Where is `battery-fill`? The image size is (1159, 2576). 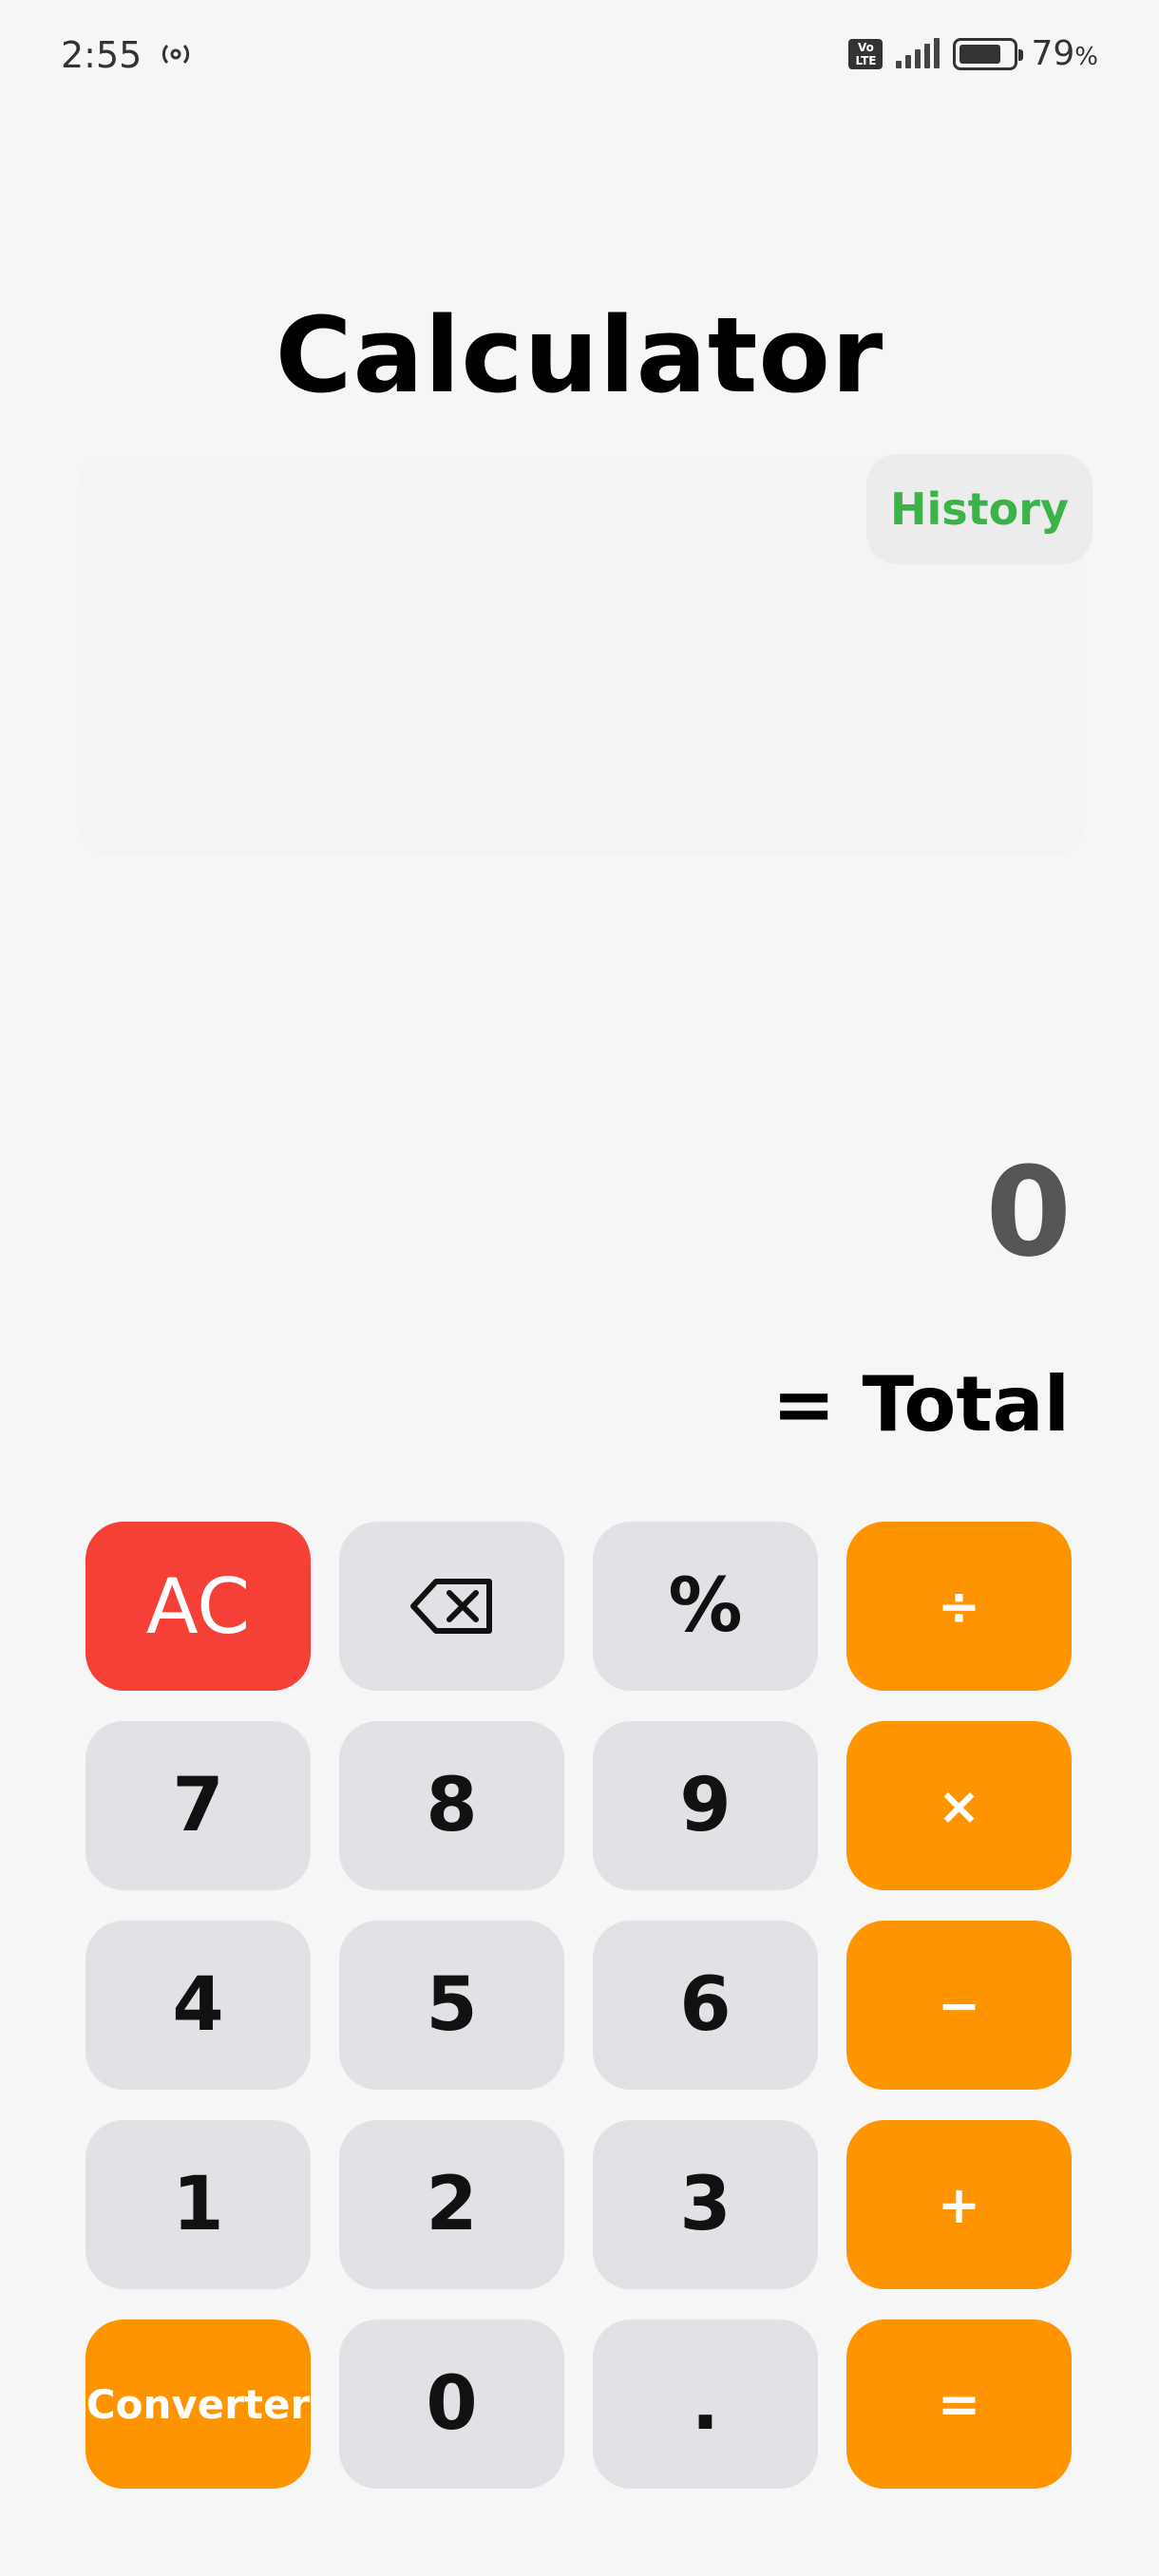 battery-fill is located at coordinates (980, 54).